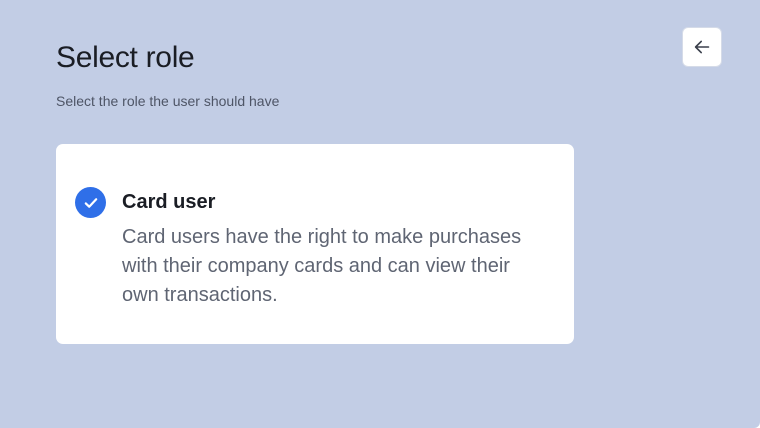  Describe the element at coordinates (169, 202) in the screenshot. I see `role-name: Card user` at that location.